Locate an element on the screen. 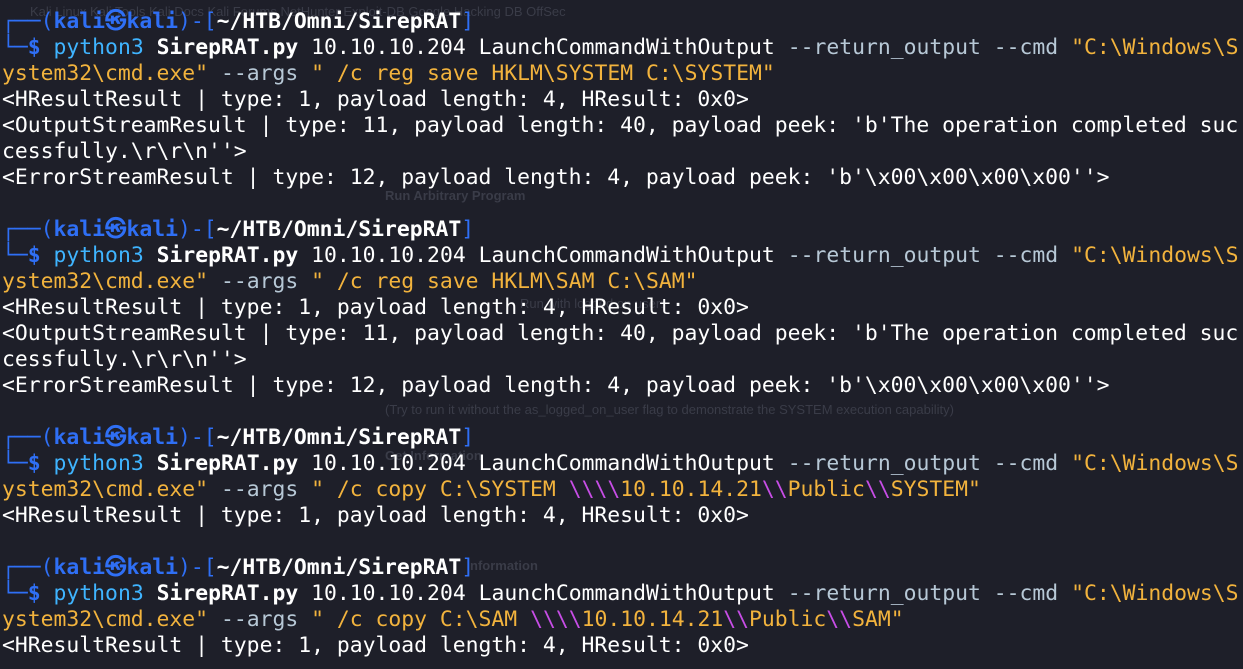 This screenshot has width=1243, height=669. command-string: " /c reg save HKLM\SYSTEM C:\SYSTEM" is located at coordinates (543, 73).